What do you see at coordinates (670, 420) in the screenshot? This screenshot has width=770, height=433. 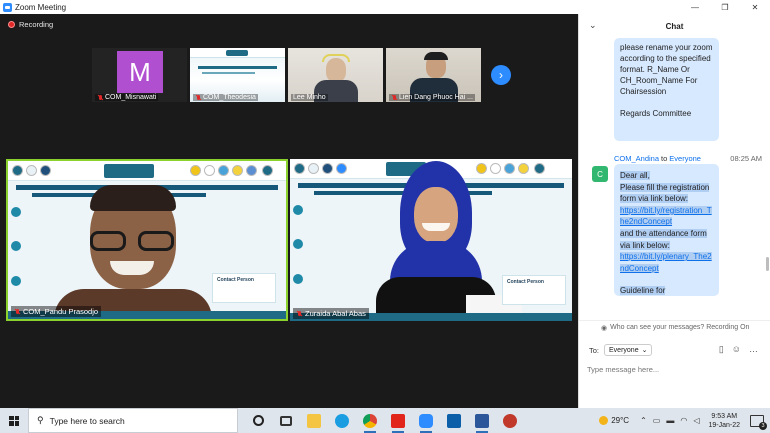 I see `battery-icon: ▬` at bounding box center [670, 420].